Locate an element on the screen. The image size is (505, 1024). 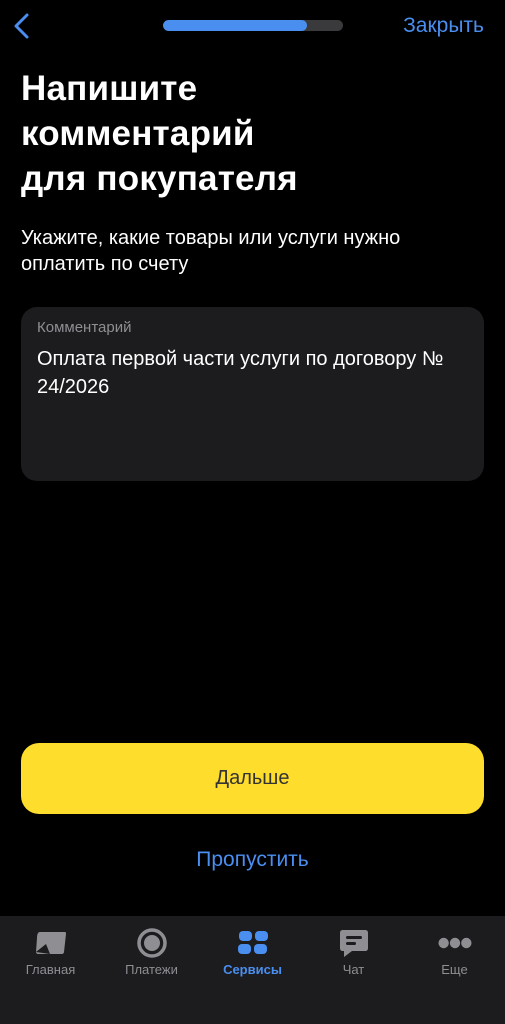
home-icon is located at coordinates (51, 943).